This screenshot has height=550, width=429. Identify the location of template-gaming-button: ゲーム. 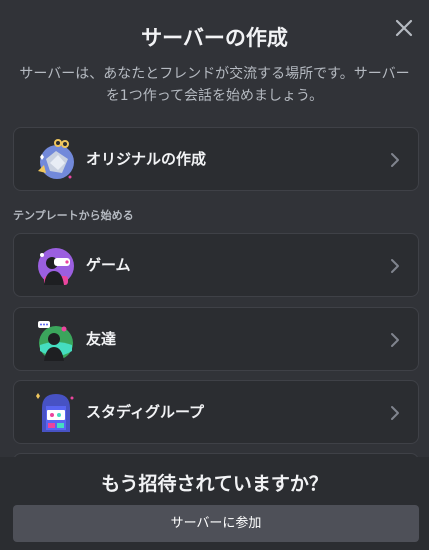
(216, 265).